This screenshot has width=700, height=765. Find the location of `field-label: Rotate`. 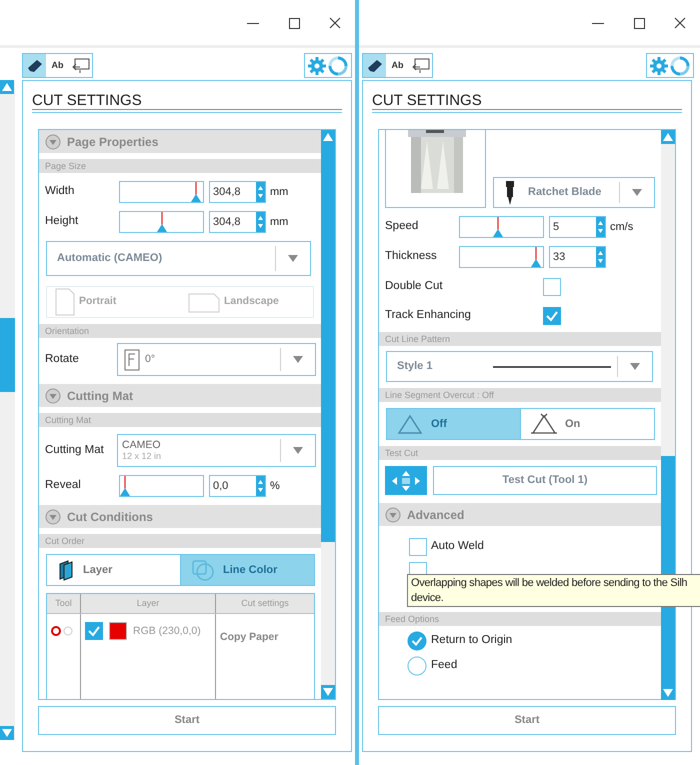

field-label: Rotate is located at coordinates (62, 359).